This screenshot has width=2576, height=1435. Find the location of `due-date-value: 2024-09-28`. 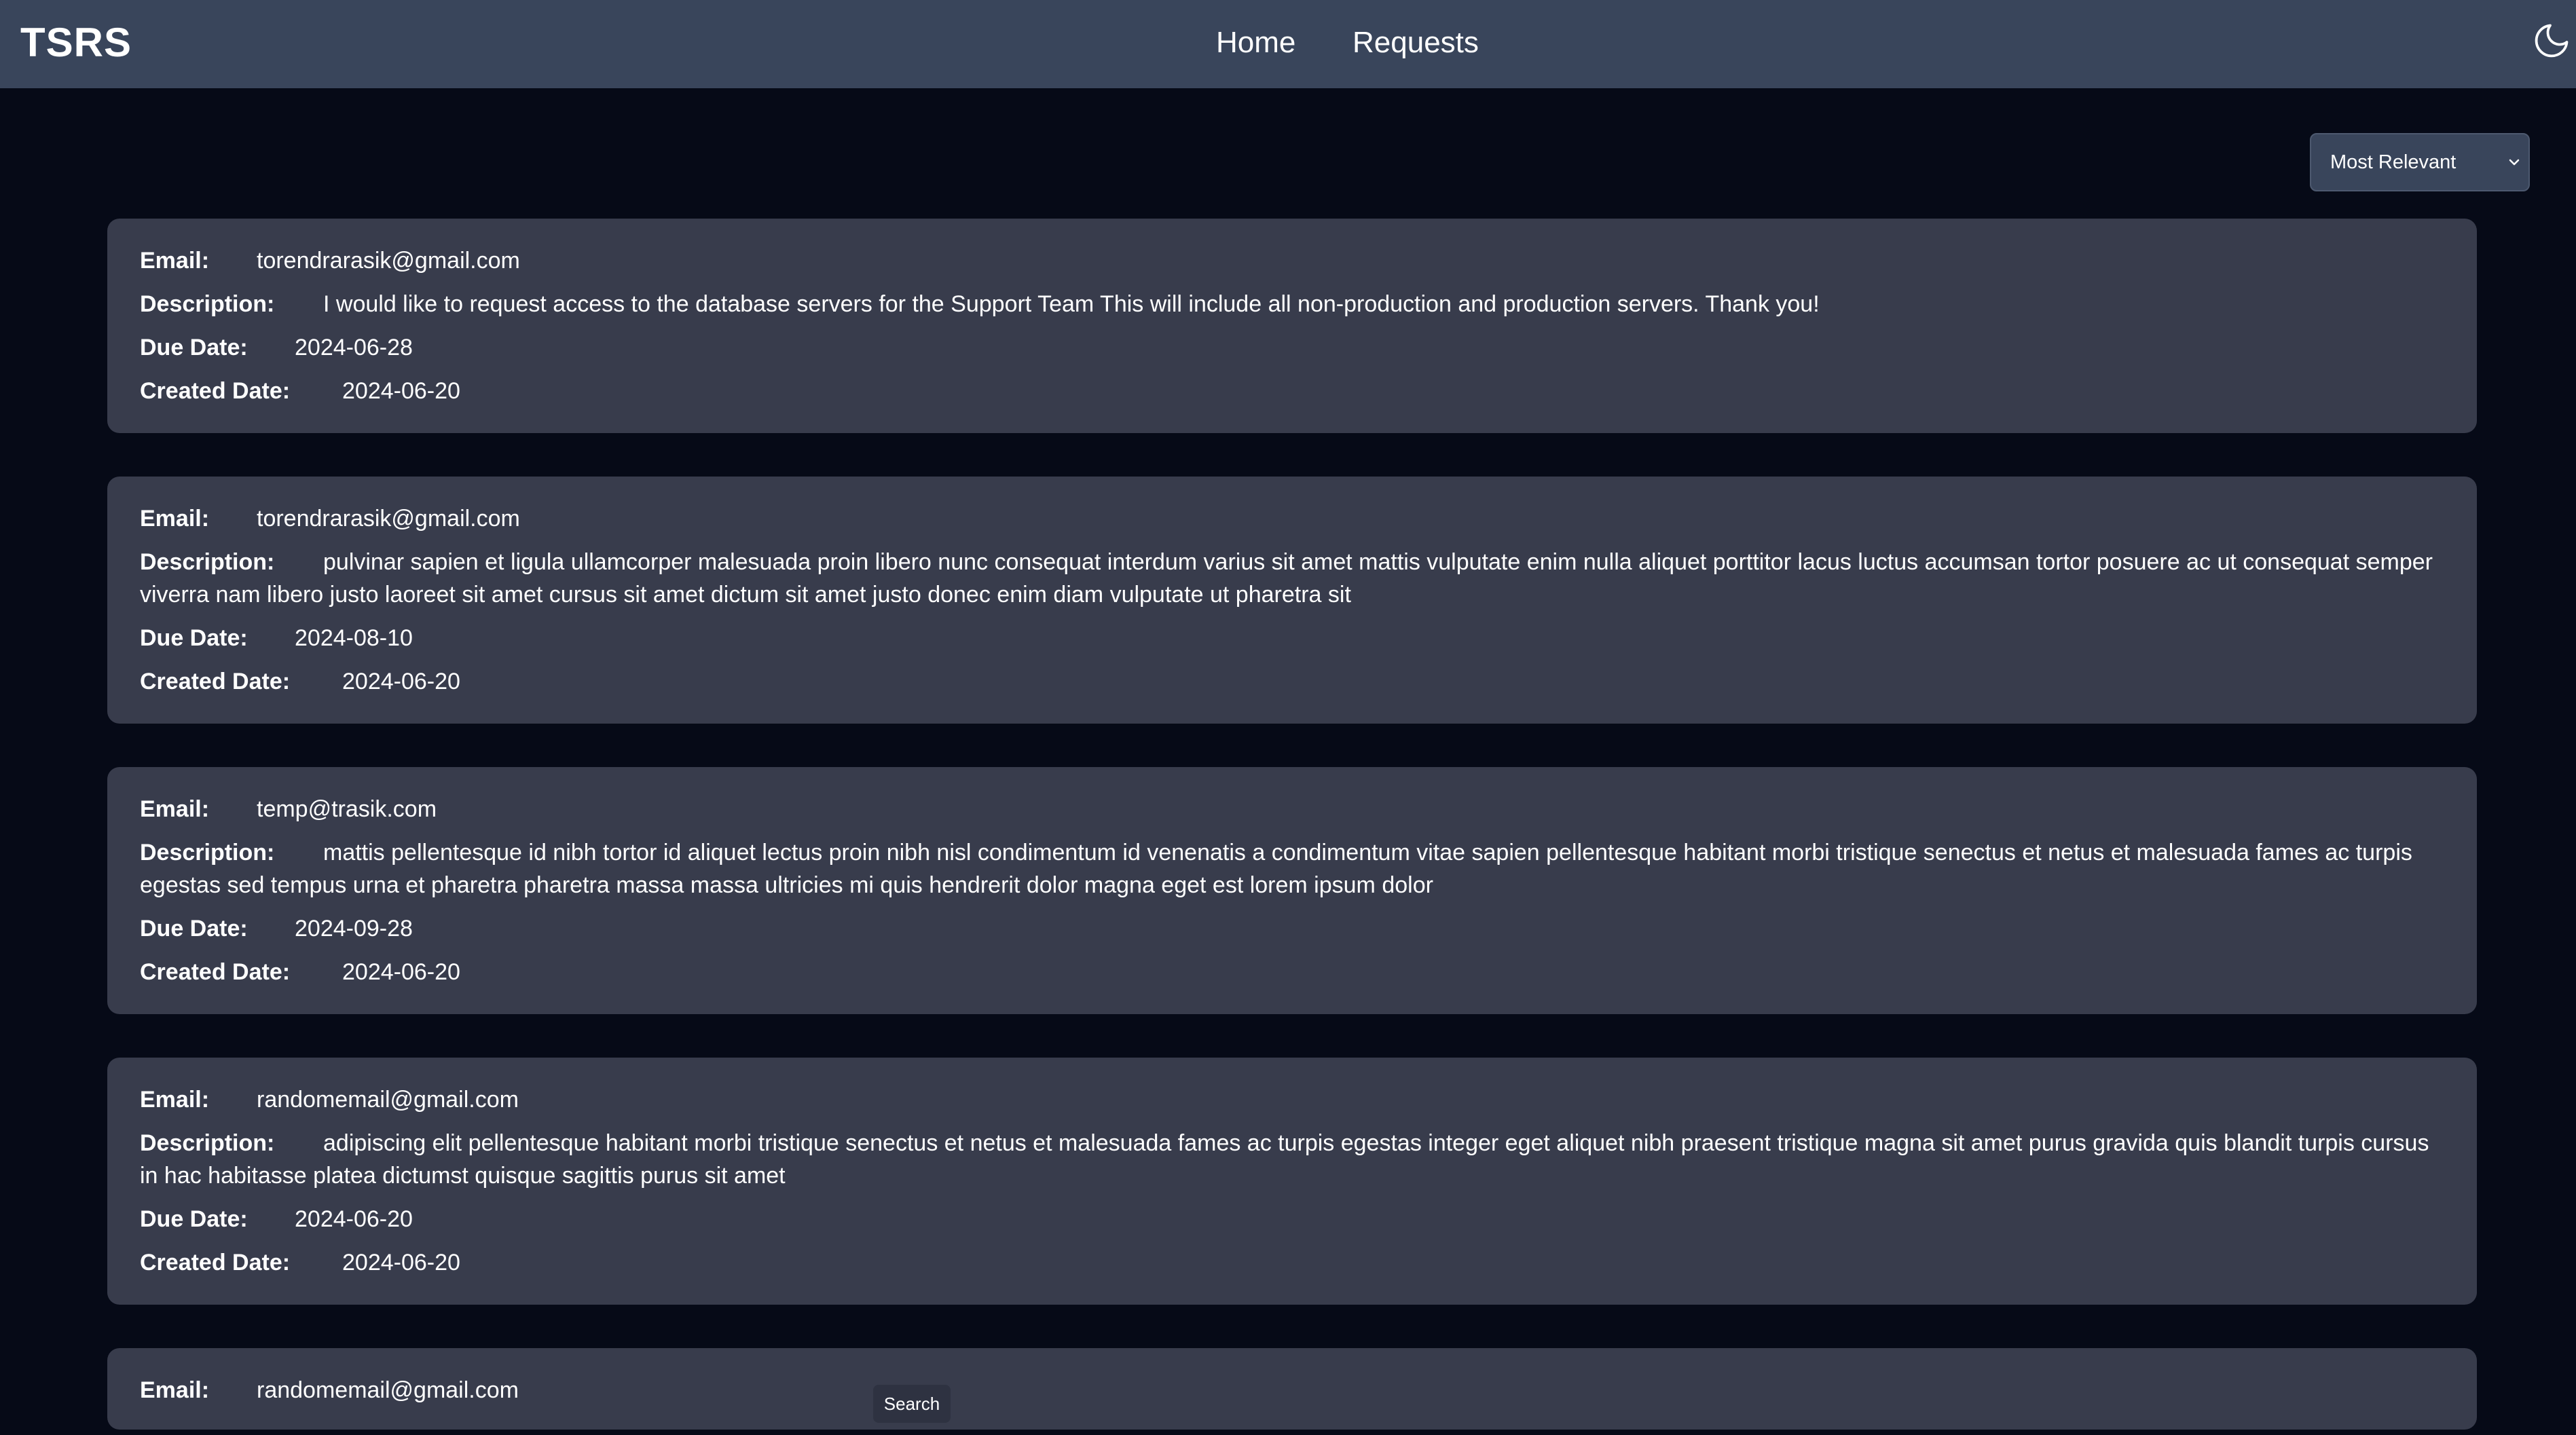

due-date-value: 2024-09-28 is located at coordinates (354, 929).